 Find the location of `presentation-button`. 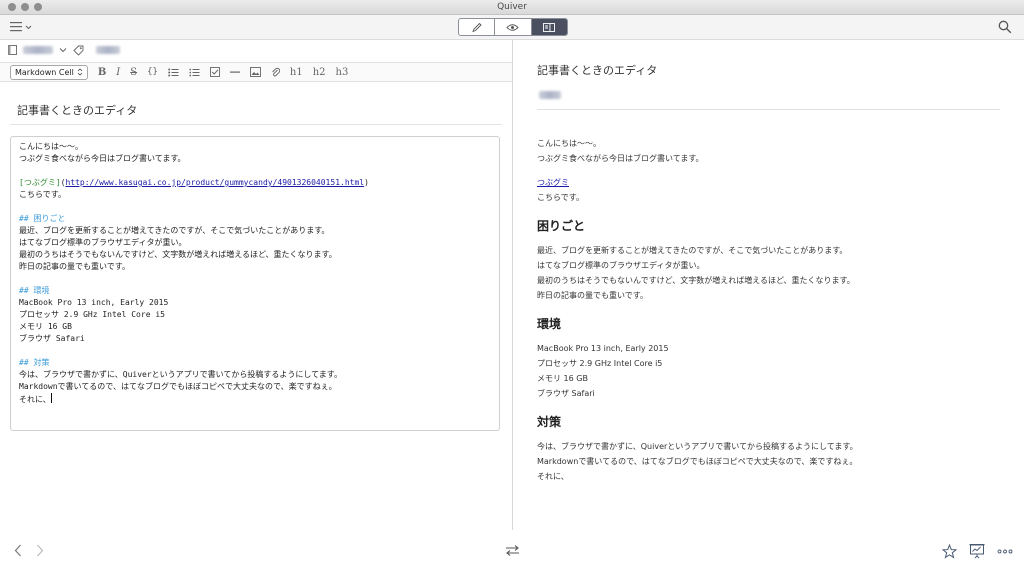

presentation-button is located at coordinates (977, 550).